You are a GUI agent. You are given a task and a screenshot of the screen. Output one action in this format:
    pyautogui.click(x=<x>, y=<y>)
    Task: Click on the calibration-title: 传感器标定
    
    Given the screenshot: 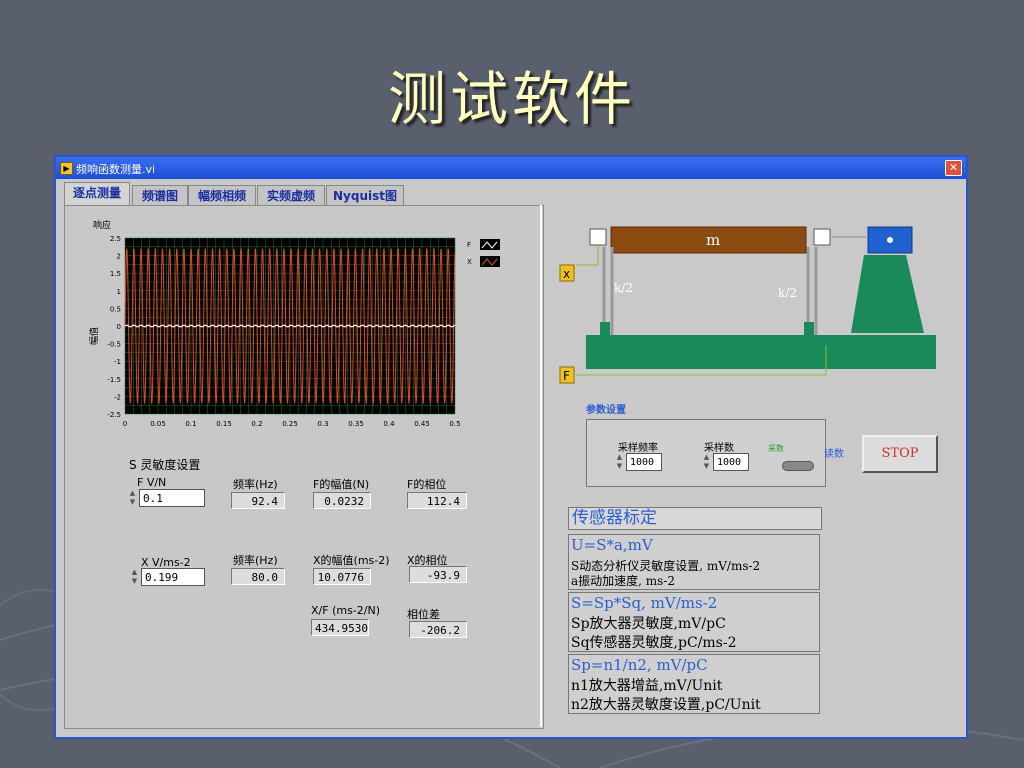 What is the action you would take?
    pyautogui.click(x=695, y=518)
    